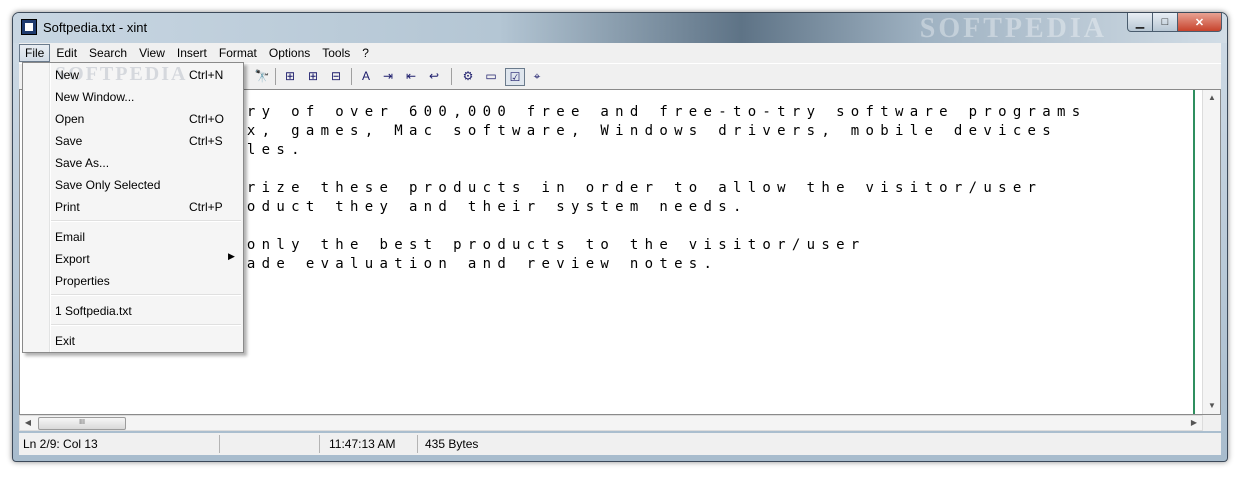 This screenshot has height=481, width=1248. Describe the element at coordinates (67, 75) in the screenshot. I see `menu-item-label: New` at that location.